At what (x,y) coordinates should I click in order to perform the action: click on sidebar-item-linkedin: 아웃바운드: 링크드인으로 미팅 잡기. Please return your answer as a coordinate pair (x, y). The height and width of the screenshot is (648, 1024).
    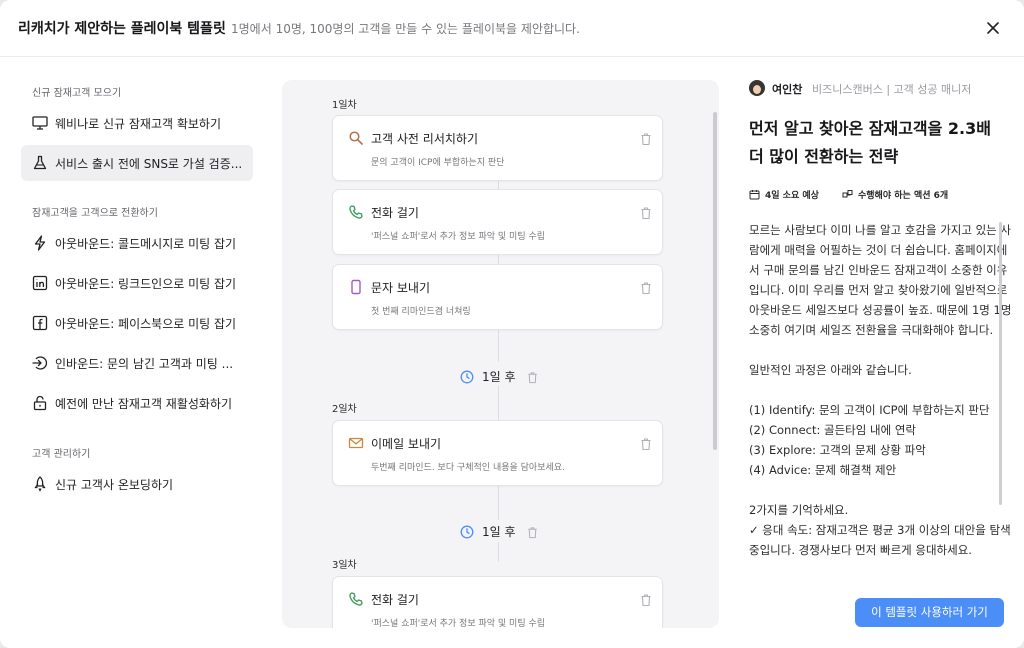
    Looking at the image, I should click on (137, 283).